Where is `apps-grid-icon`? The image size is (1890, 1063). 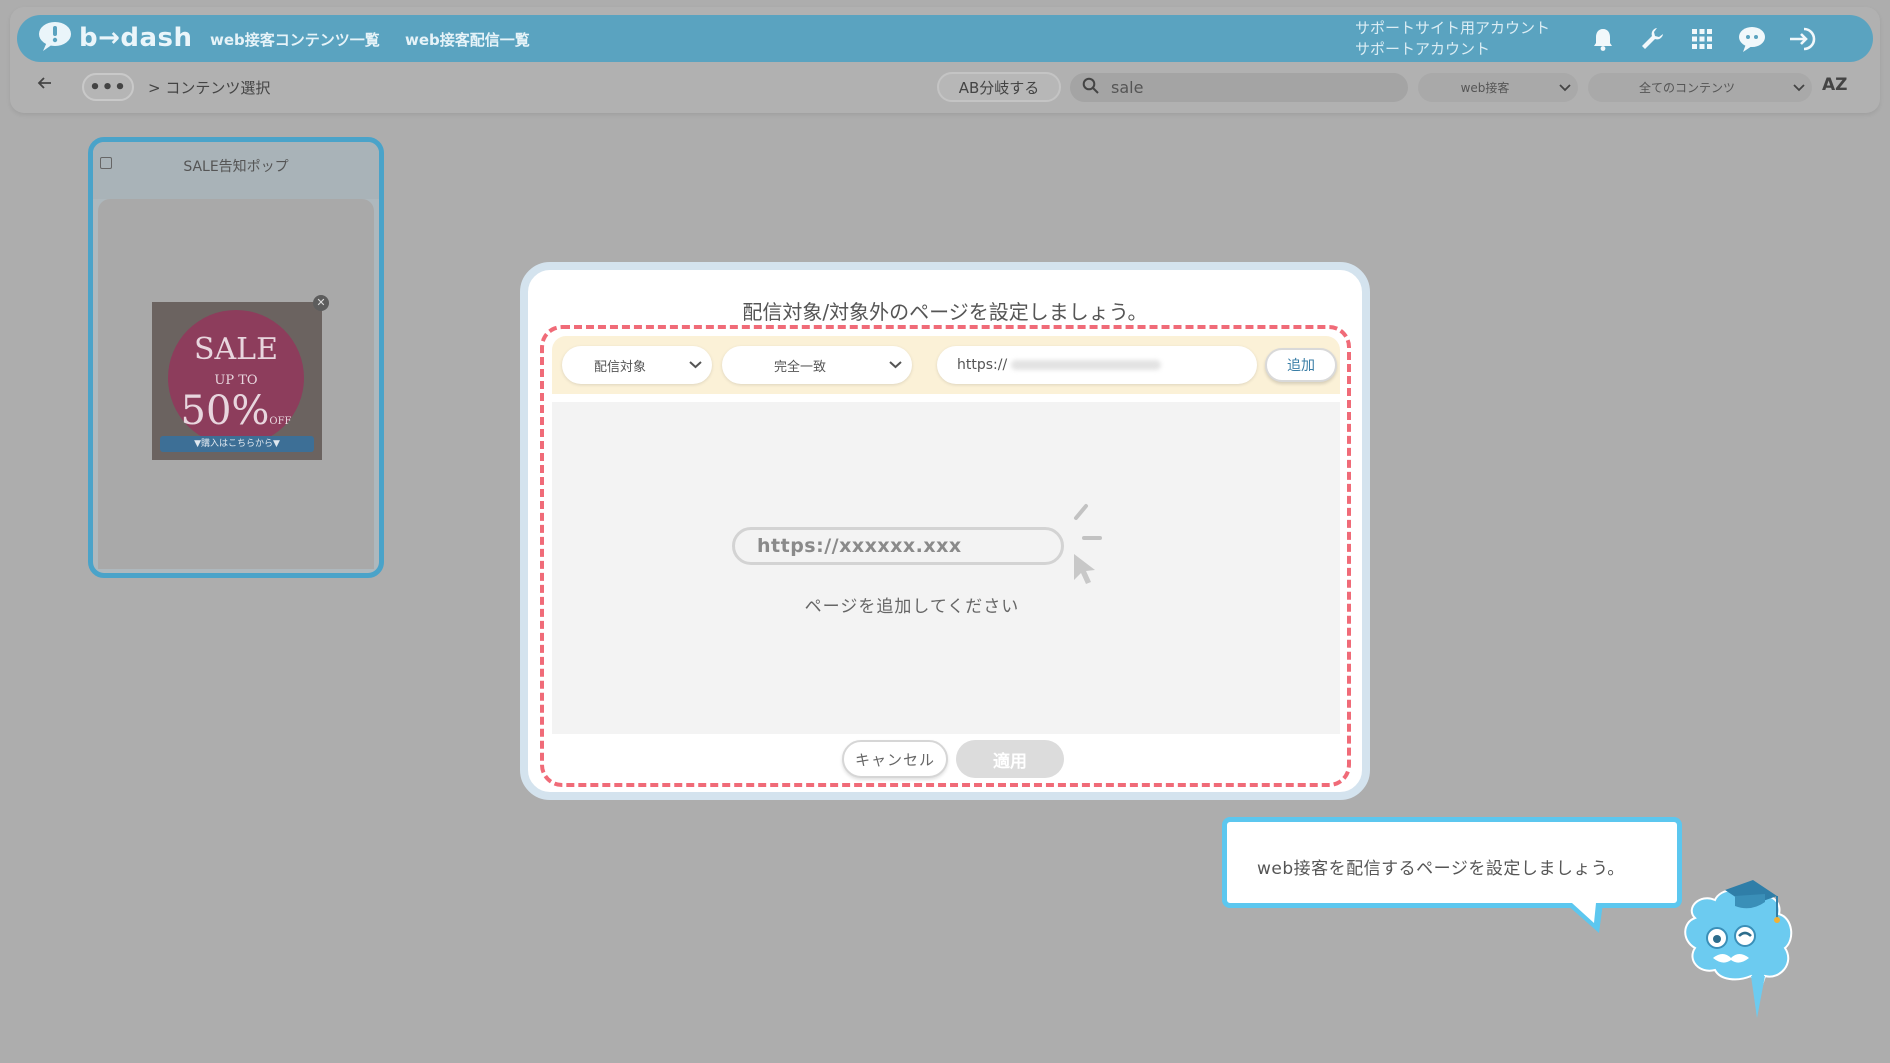
apps-grid-icon is located at coordinates (1702, 39).